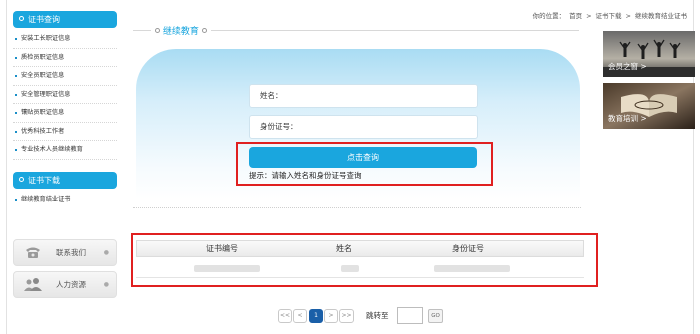 The width and height of the screenshot is (700, 334). What do you see at coordinates (65, 113) in the screenshot?
I see `sidebar-item: 镶贴员职证信息` at bounding box center [65, 113].